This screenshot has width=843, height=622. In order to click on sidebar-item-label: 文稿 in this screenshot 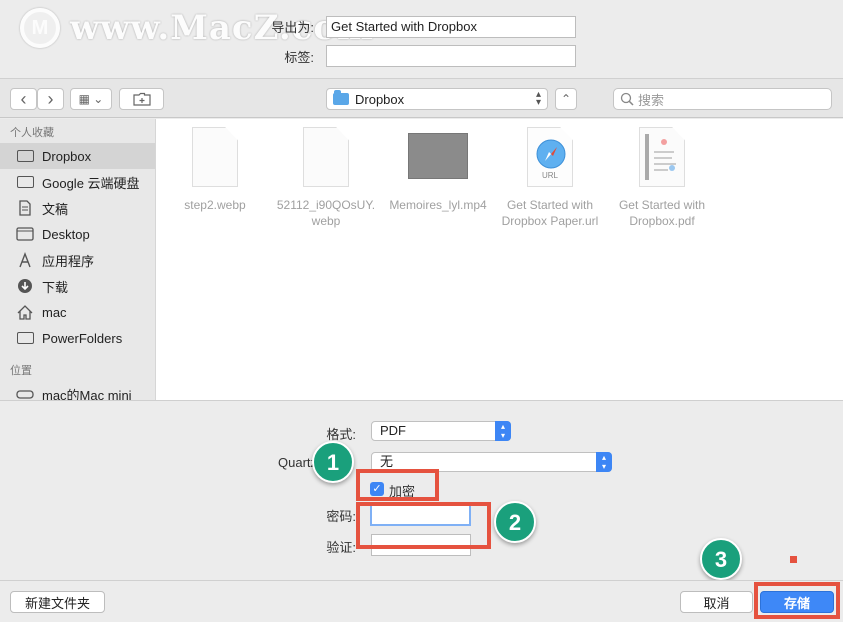, I will do `click(55, 209)`.